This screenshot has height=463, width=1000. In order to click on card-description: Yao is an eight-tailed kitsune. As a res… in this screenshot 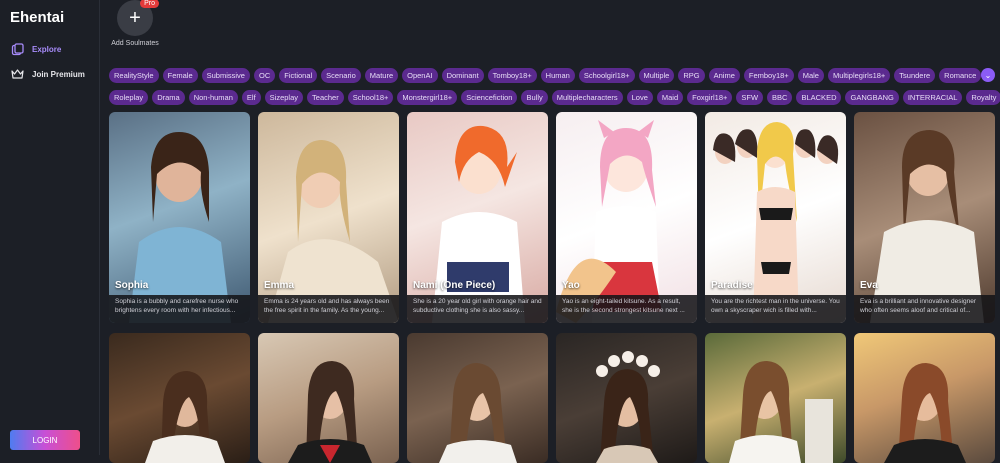, I will do `click(626, 309)`.